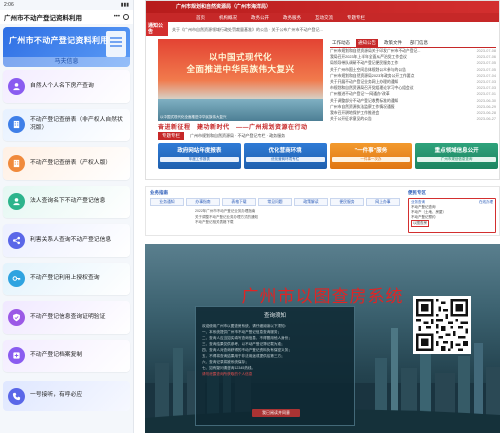 This screenshot has height=433, width=500. Describe the element at coordinates (16, 317) in the screenshot. I see `shield-check-icon` at that location.